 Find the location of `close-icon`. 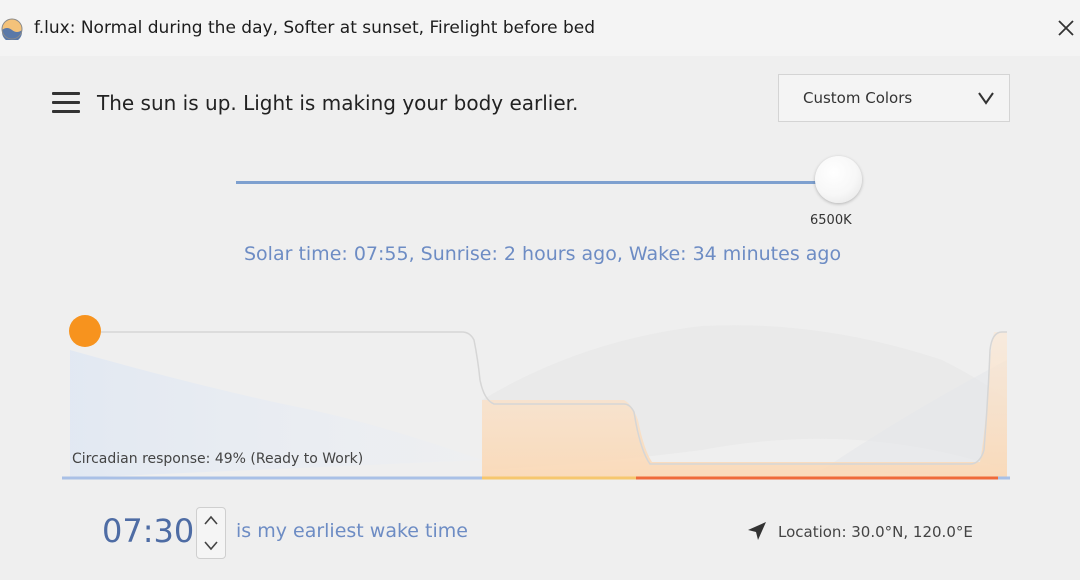

close-icon is located at coordinates (1066, 28).